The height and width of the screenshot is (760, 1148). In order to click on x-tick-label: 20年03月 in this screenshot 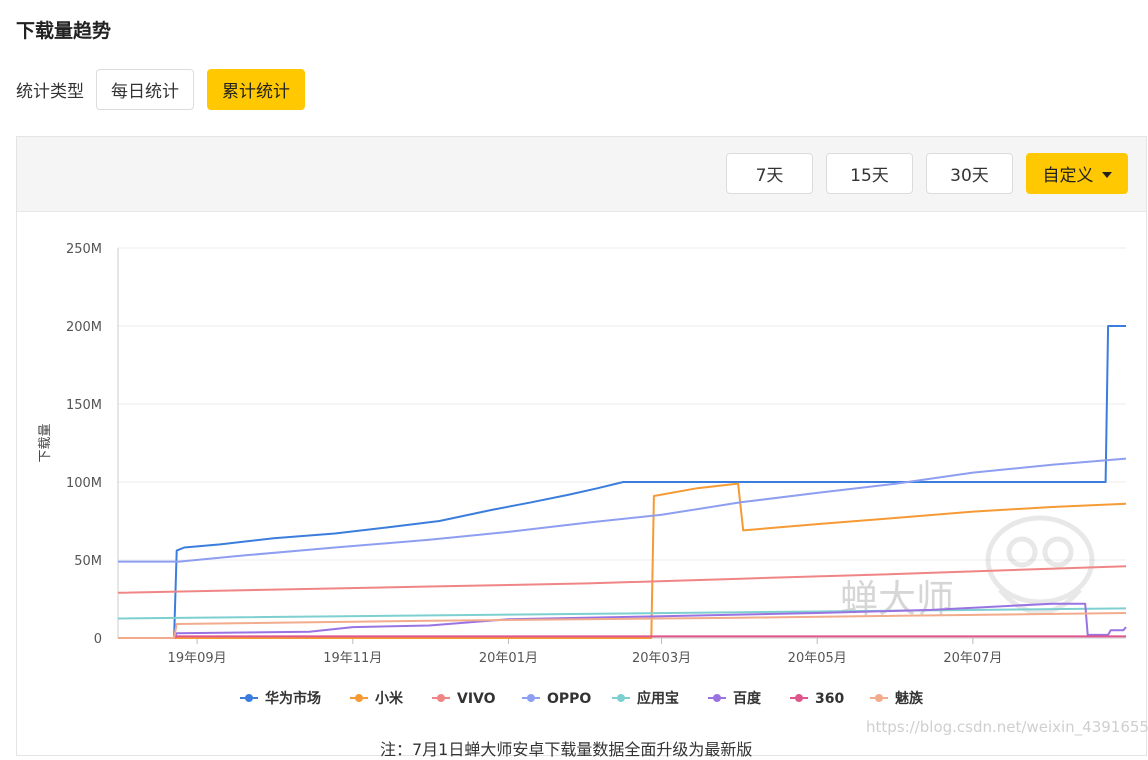, I will do `click(661, 658)`.